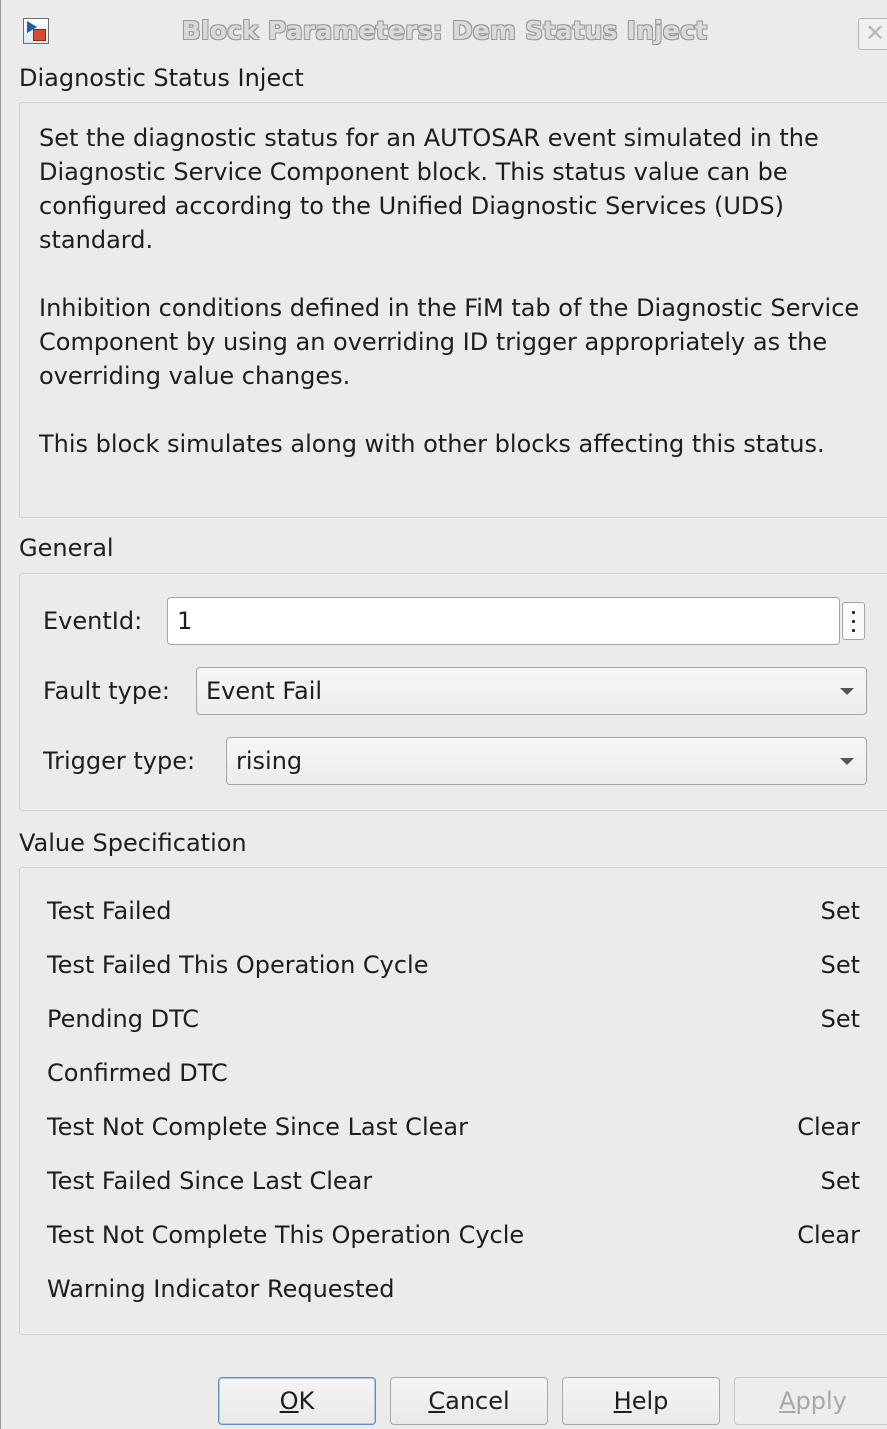 The height and width of the screenshot is (1429, 887). Describe the element at coordinates (289, 1401) in the screenshot. I see `ok-button-mnemonic: O` at that location.